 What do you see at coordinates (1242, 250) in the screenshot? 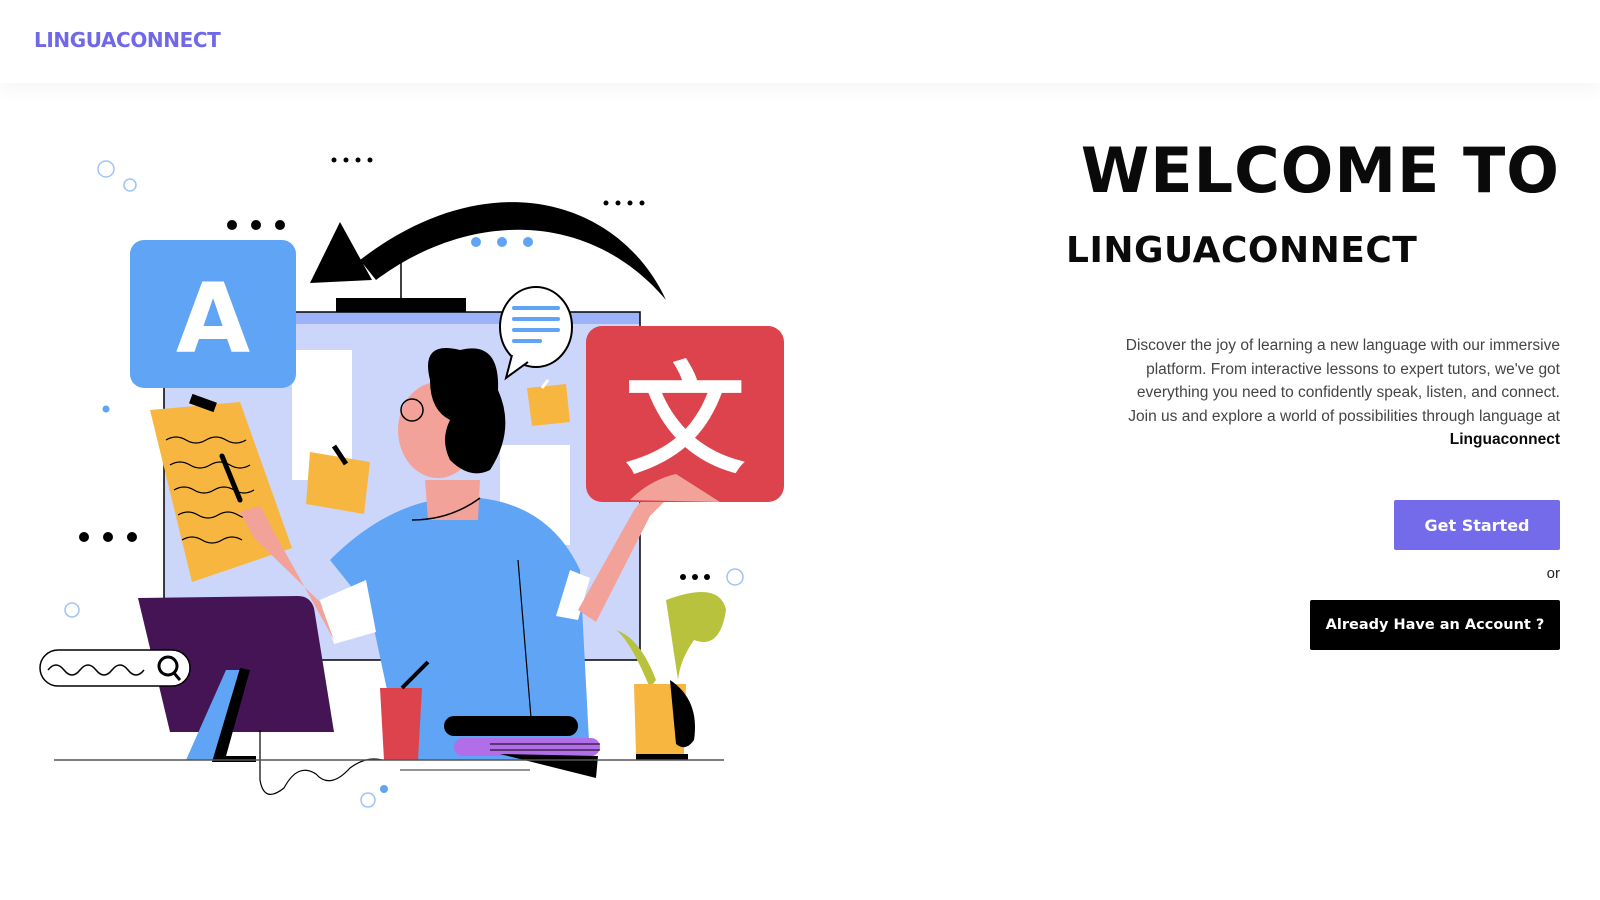
I see `hero-title-brand: LINGUACONNECT` at bounding box center [1242, 250].